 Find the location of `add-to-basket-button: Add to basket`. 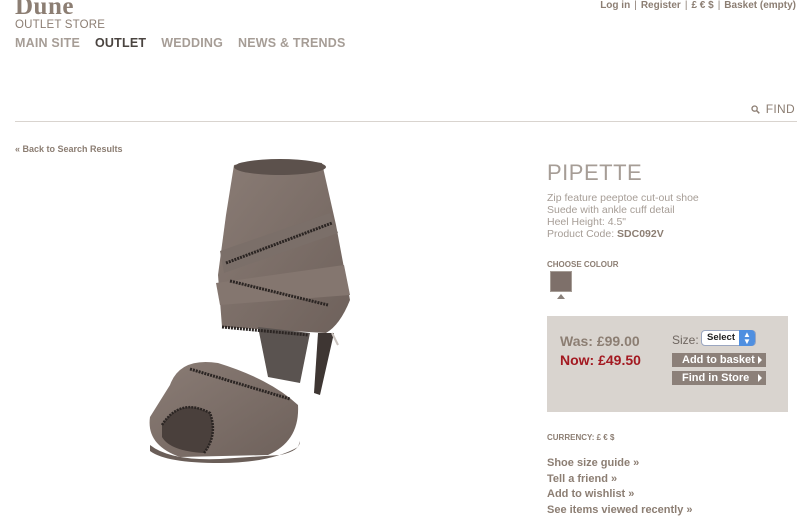

add-to-basket-button: Add to basket is located at coordinates (719, 360).